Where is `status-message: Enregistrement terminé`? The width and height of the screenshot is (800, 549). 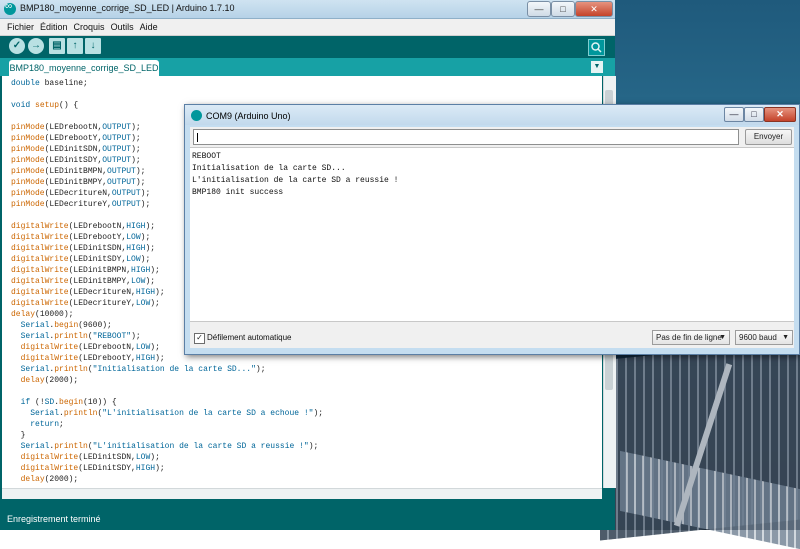
status-message: Enregistrement terminé is located at coordinates (54, 519).